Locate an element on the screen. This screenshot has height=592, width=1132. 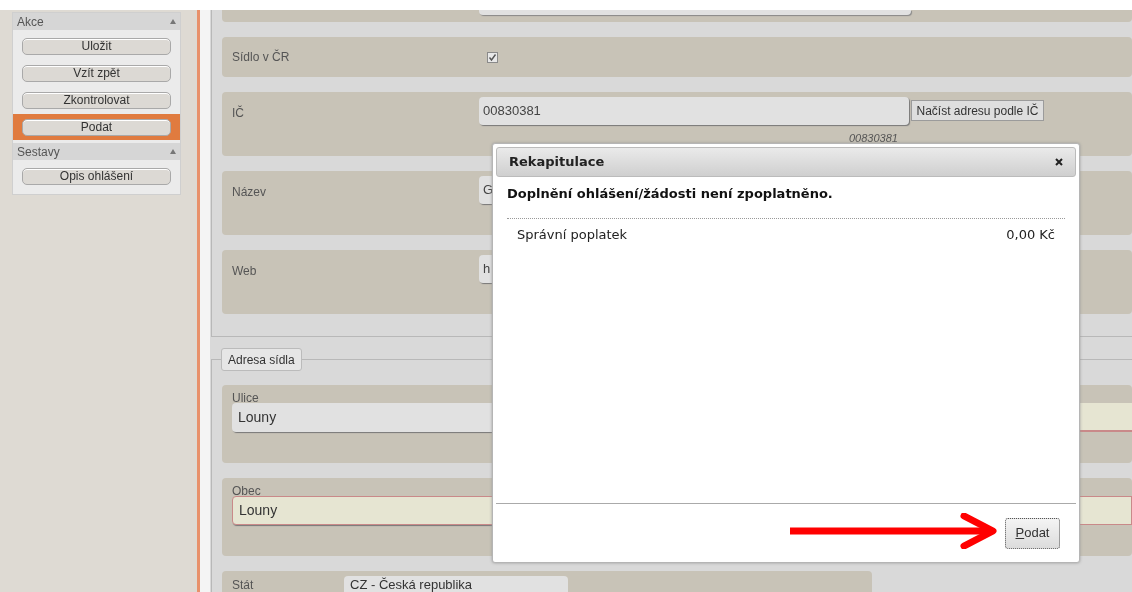
field-label: Obec is located at coordinates (246, 491).